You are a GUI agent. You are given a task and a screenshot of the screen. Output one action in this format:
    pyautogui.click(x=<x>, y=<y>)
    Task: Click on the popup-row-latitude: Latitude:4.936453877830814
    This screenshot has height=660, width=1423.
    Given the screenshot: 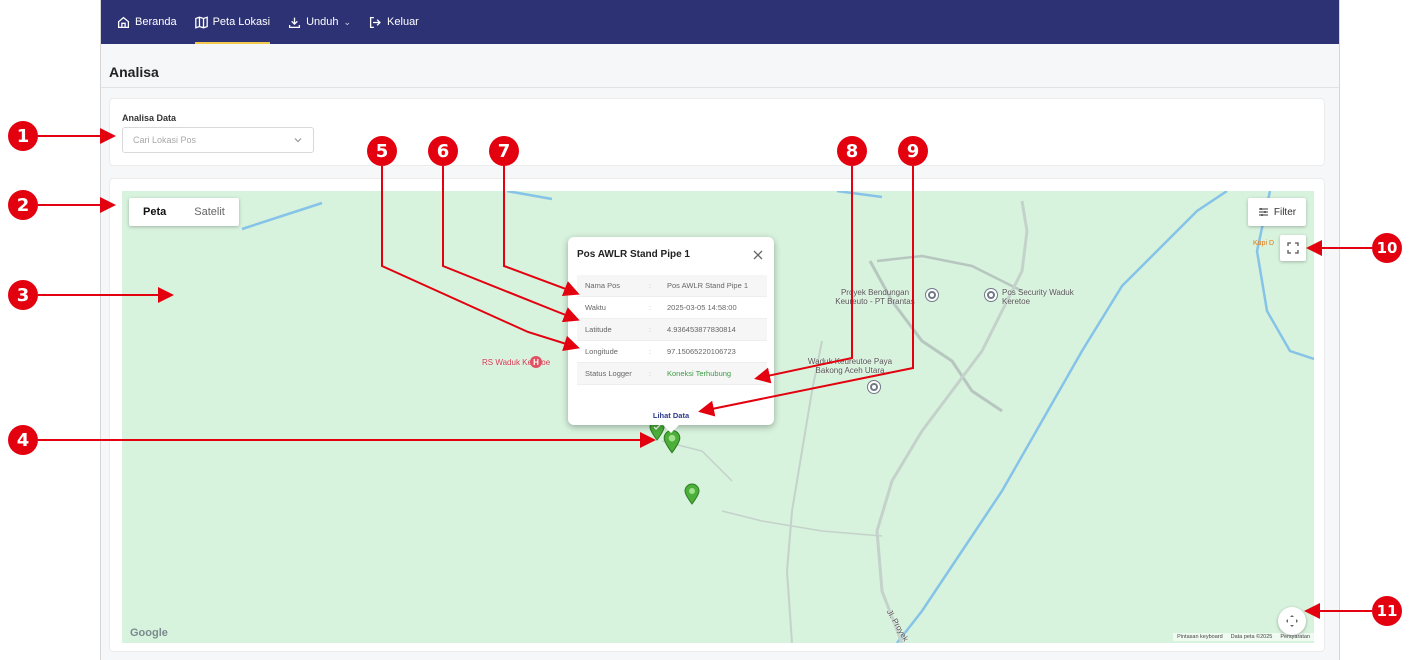 What is the action you would take?
    pyautogui.click(x=672, y=330)
    